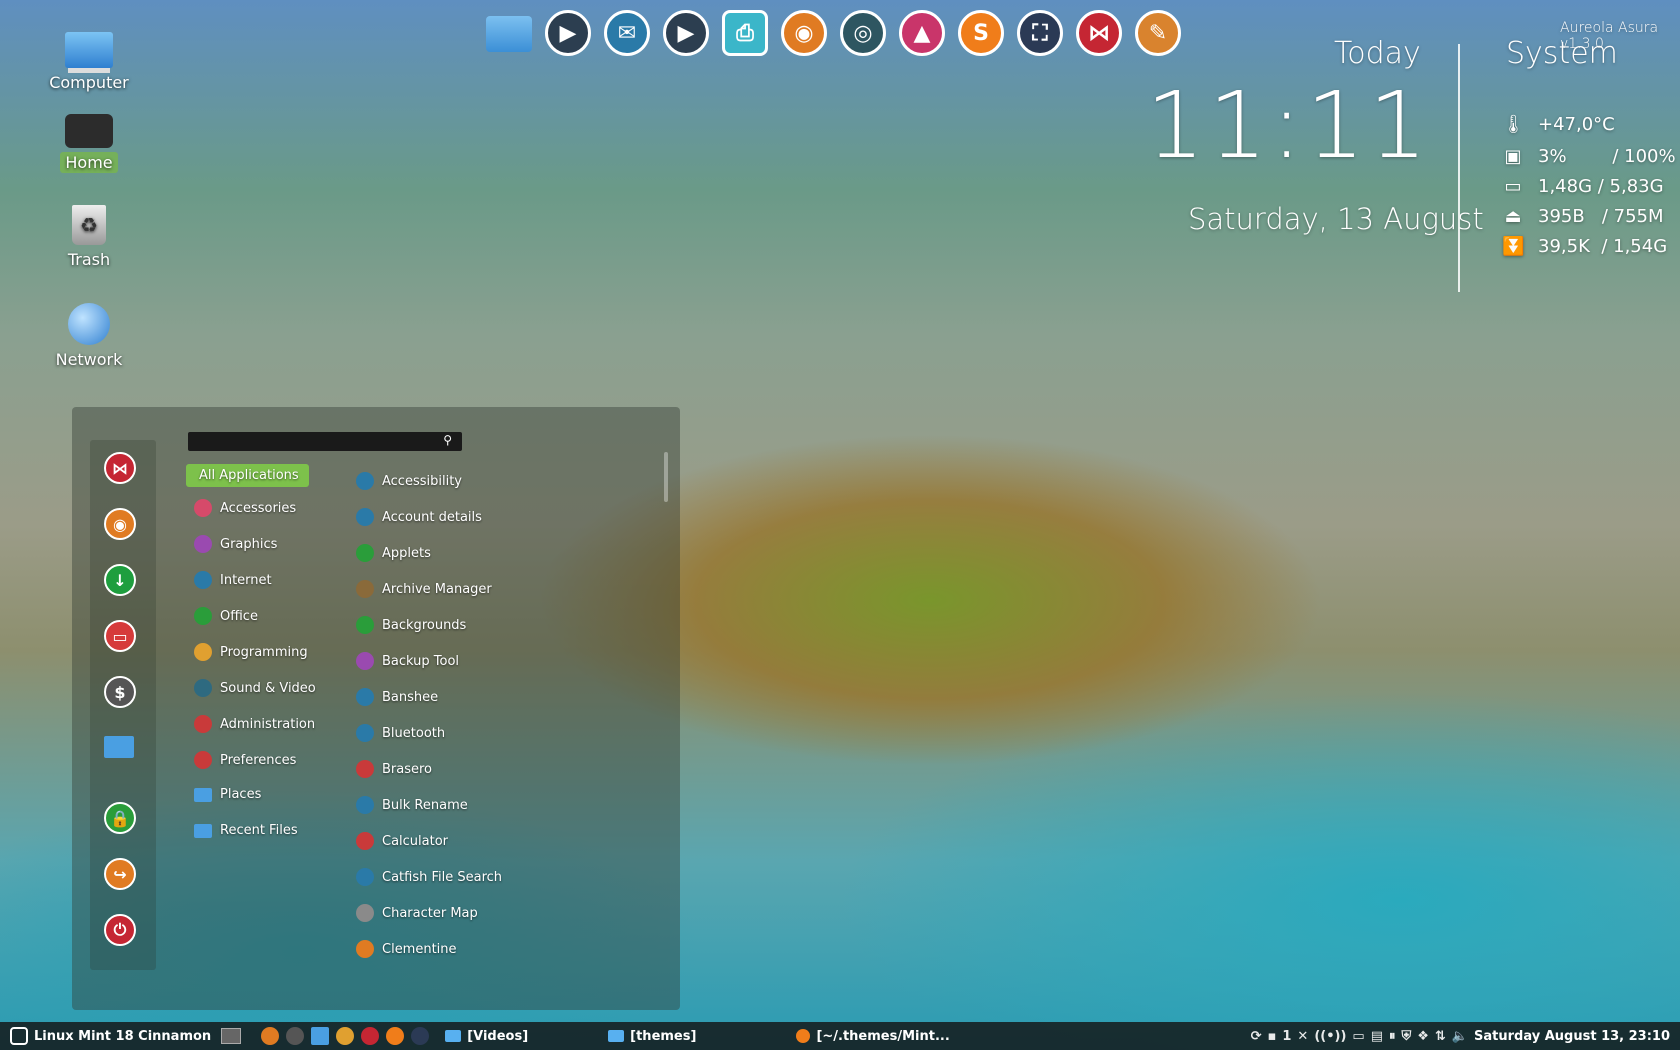  I want to click on administration-icon, so click(203, 724).